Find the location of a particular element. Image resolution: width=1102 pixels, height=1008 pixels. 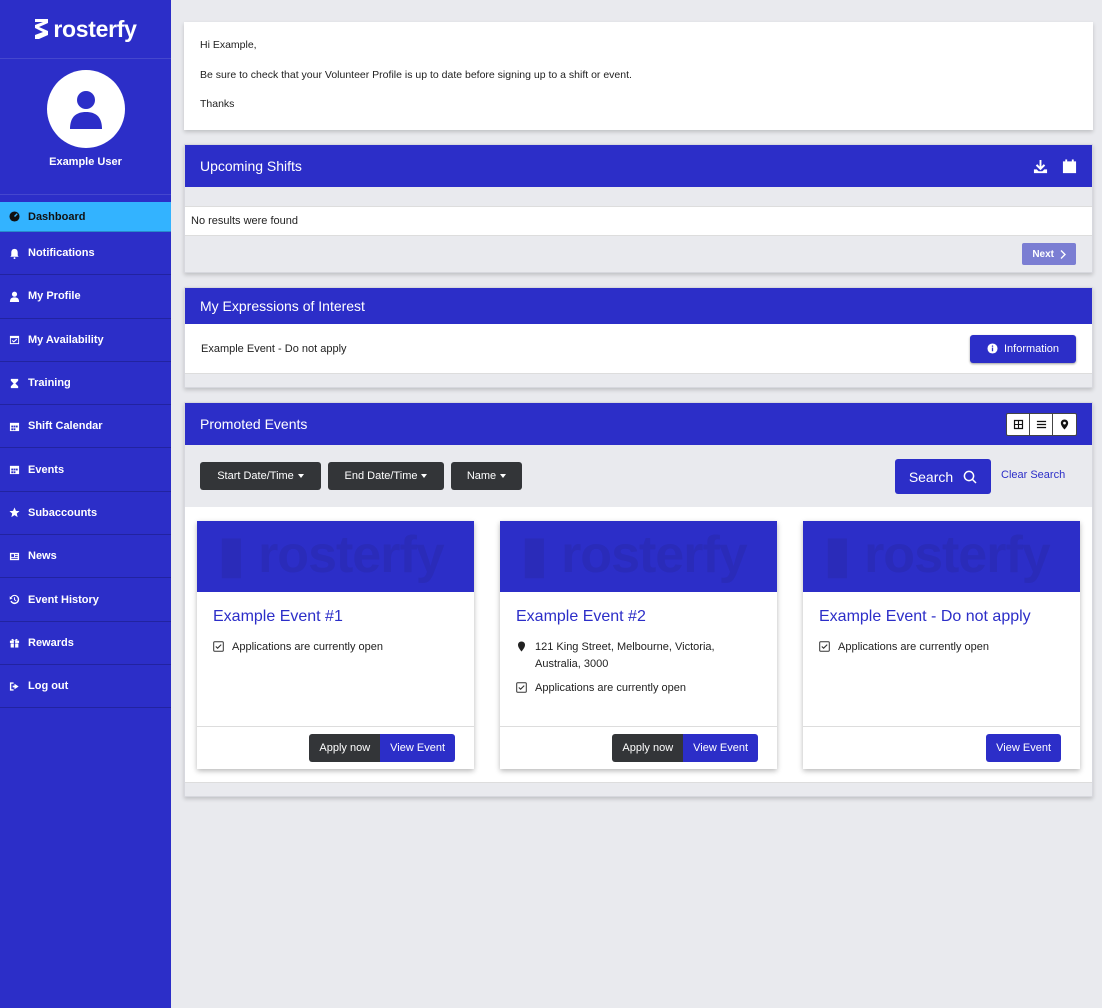

bell-icon is located at coordinates (14, 253).